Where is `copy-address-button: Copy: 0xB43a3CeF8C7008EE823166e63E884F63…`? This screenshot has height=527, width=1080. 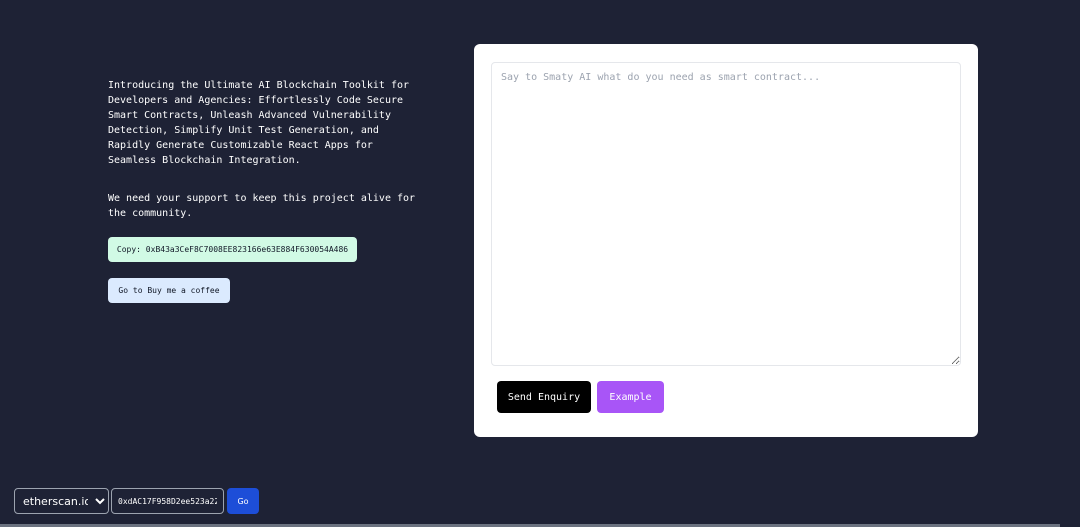
copy-address-button: Copy: 0xB43a3CeF8C7008EE823166e63E884F63… is located at coordinates (232, 249).